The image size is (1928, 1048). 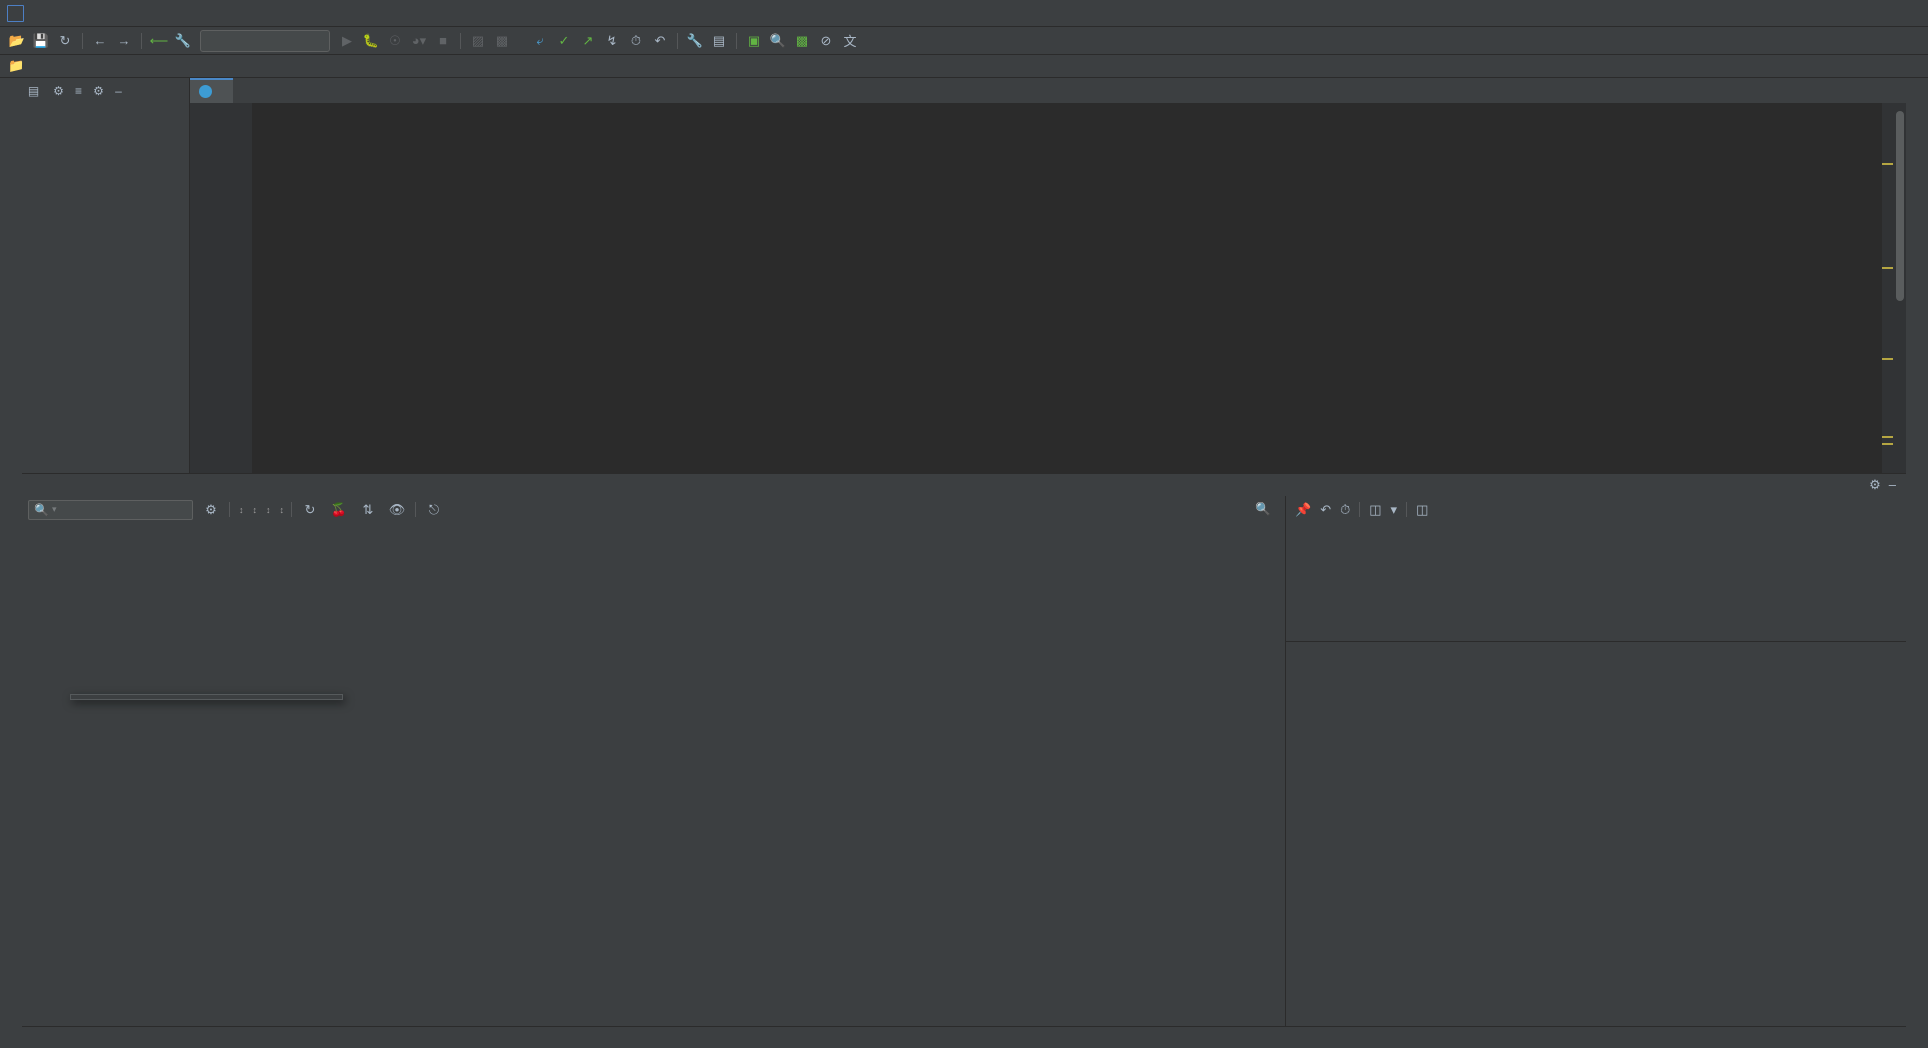 I want to click on build-icon: ▨, so click(x=478, y=41).